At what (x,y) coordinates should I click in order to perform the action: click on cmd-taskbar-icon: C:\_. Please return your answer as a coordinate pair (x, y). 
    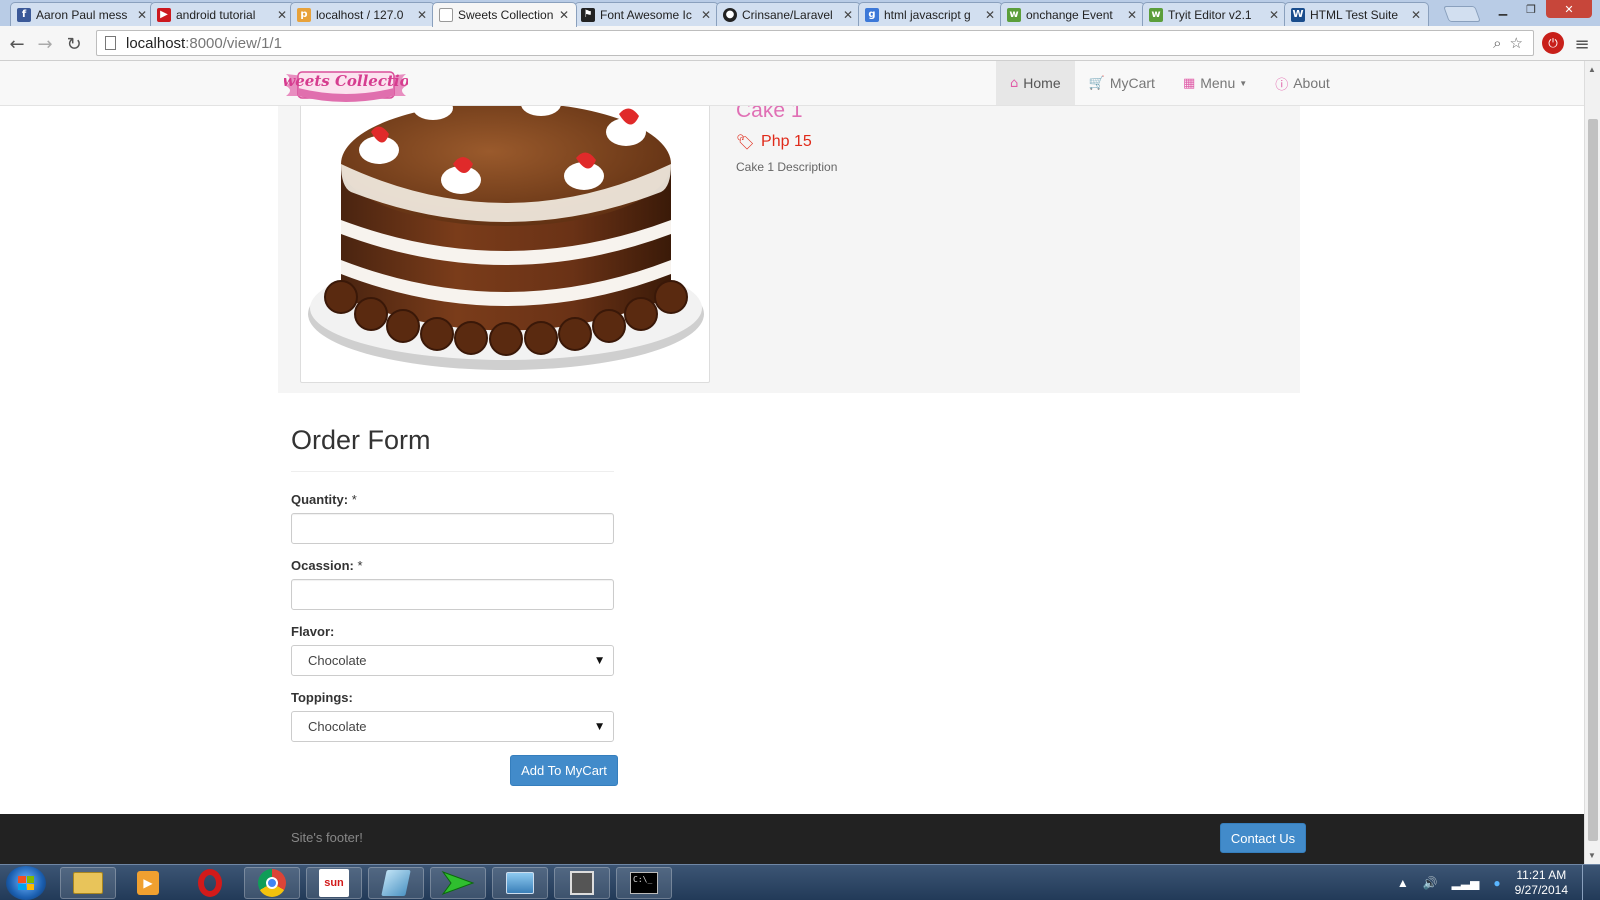
    Looking at the image, I should click on (644, 883).